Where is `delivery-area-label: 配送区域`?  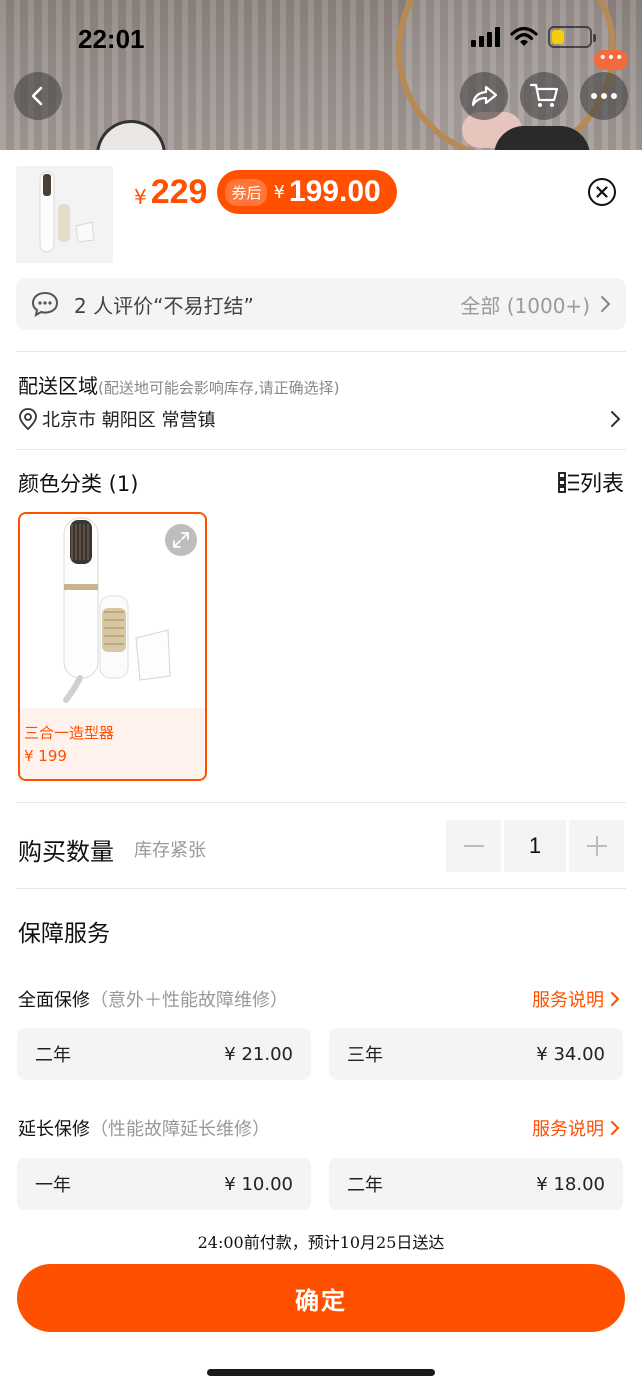 delivery-area-label: 配送区域 is located at coordinates (58, 386).